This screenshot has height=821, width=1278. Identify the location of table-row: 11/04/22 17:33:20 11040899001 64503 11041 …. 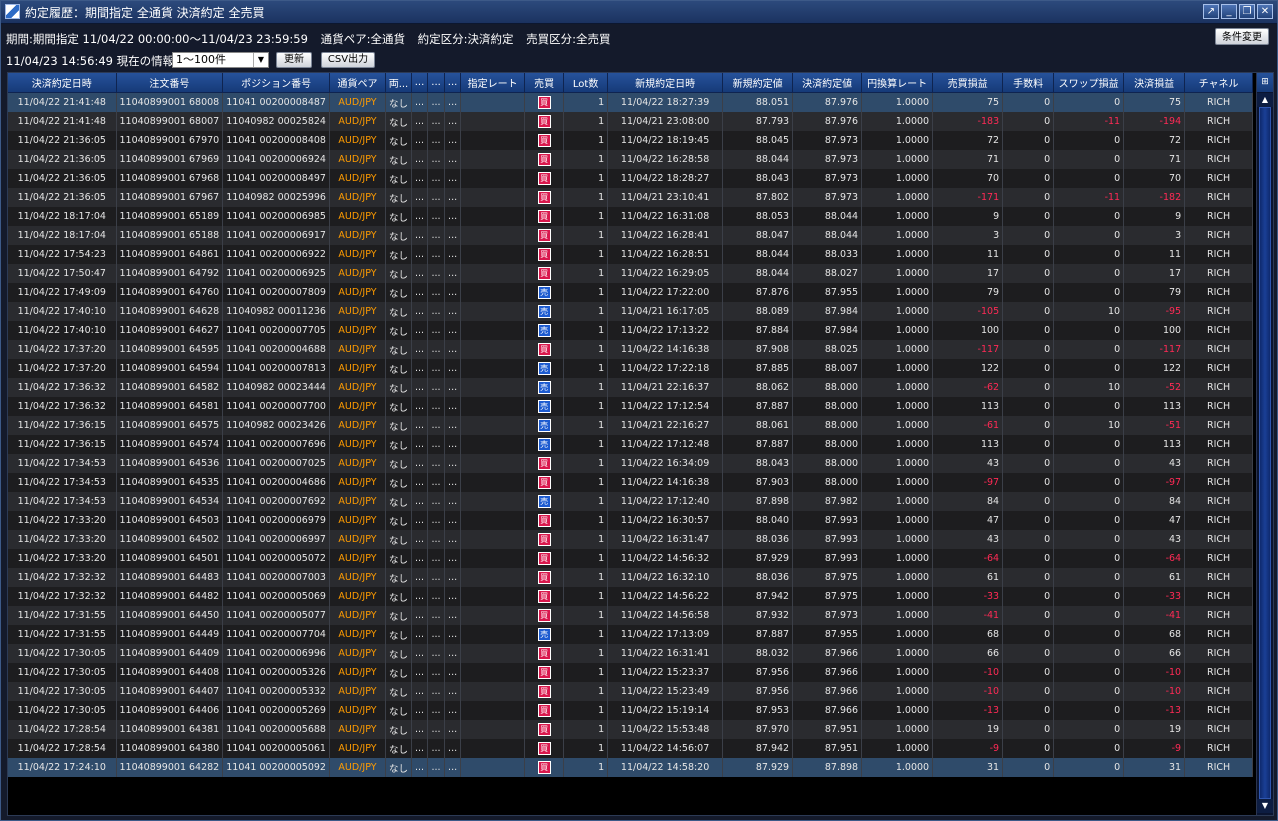
(631, 520).